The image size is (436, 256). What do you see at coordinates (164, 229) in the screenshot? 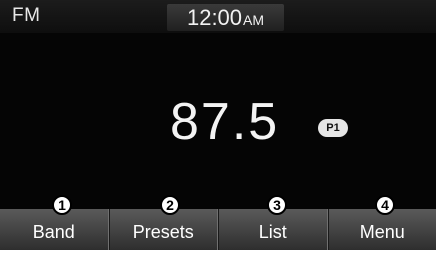
I see `presets-button: Presets` at bounding box center [164, 229].